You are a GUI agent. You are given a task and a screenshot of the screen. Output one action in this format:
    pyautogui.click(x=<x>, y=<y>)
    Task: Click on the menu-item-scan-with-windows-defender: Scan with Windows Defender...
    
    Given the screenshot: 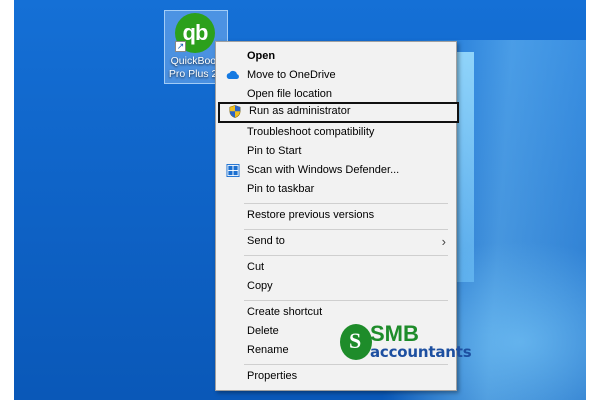 What is the action you would take?
    pyautogui.click(x=336, y=170)
    